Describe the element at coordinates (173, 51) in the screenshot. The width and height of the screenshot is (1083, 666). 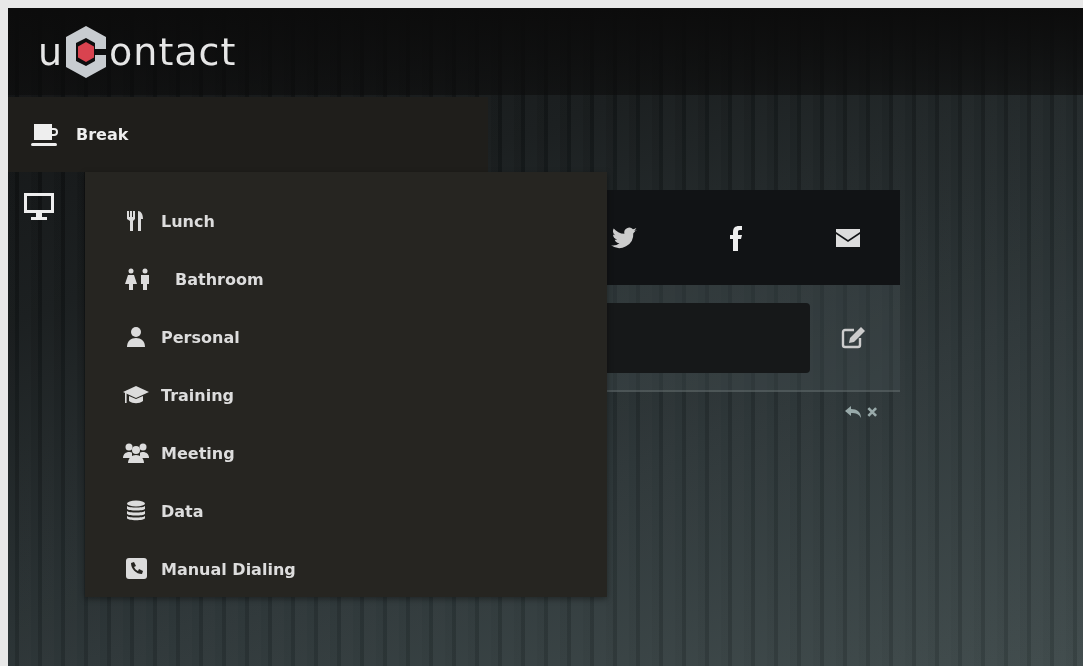
I see `logo-text: ontact` at that location.